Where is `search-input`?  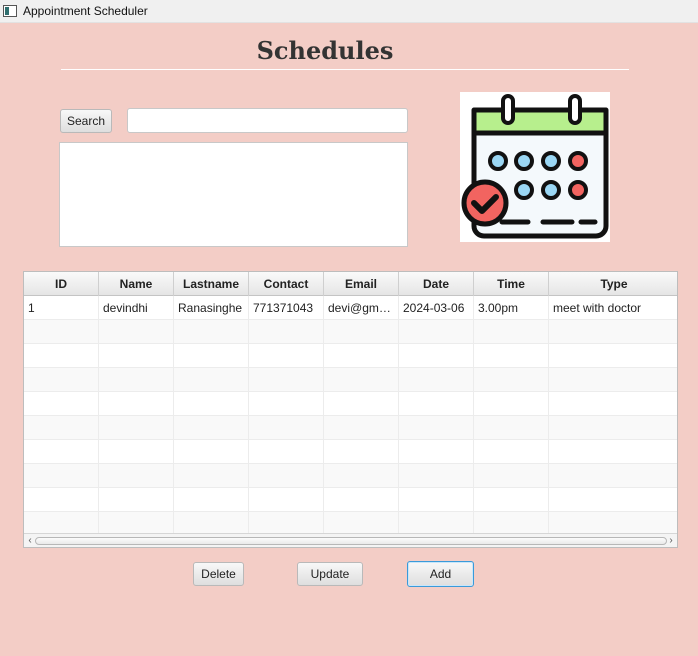 search-input is located at coordinates (267, 120).